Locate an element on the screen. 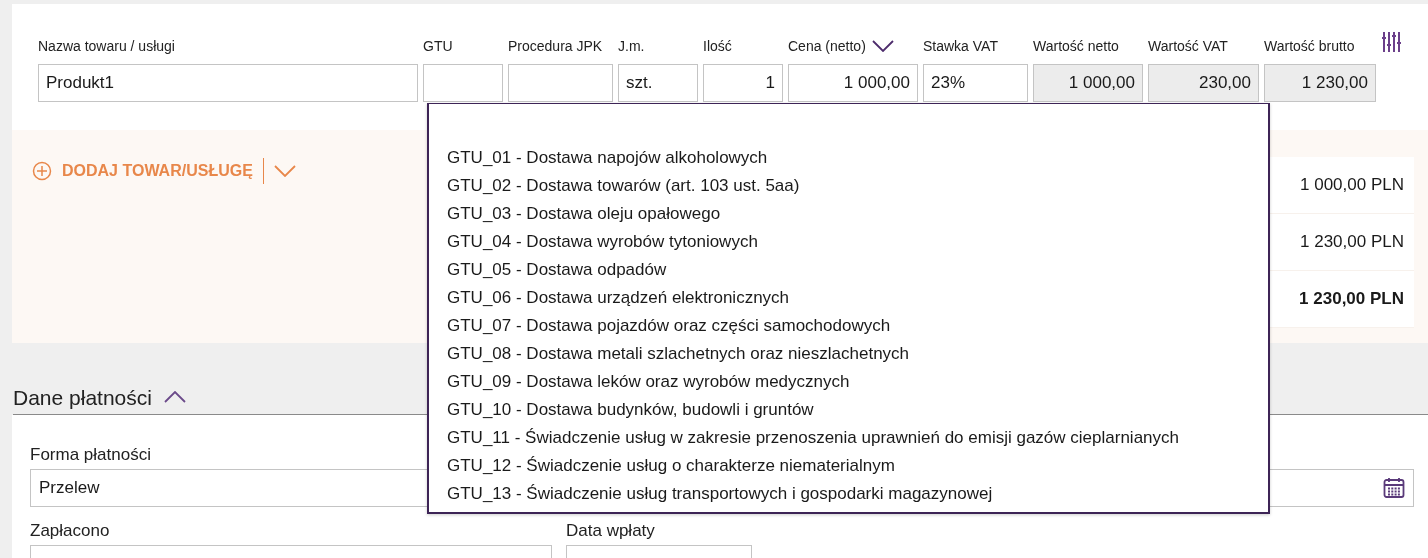 The height and width of the screenshot is (558, 1428). calendar-icon is located at coordinates (1394, 488).